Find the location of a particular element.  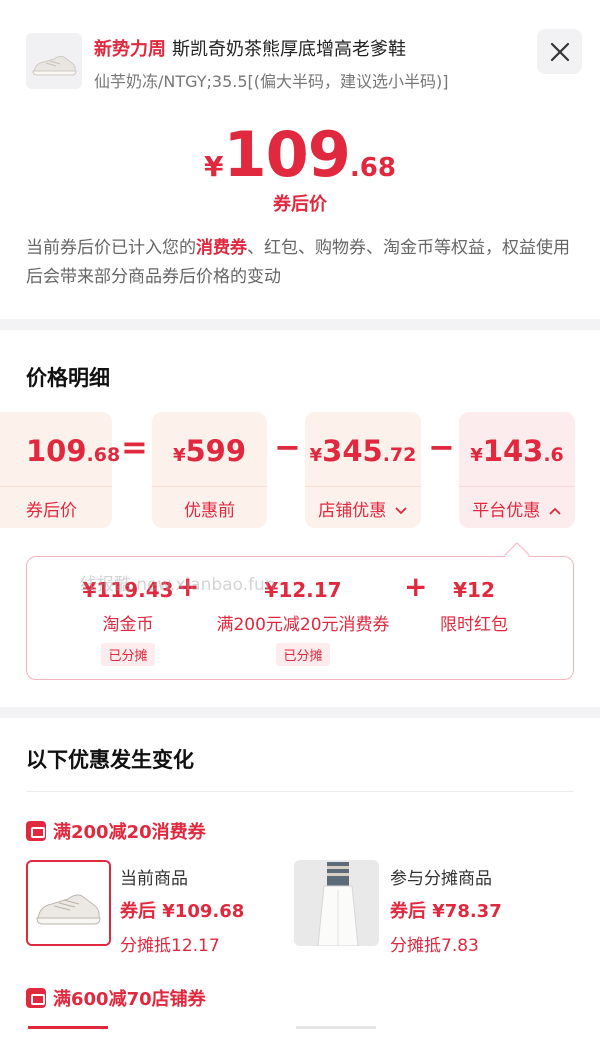

product-after-price: 券后 ¥109.68 is located at coordinates (182, 911).